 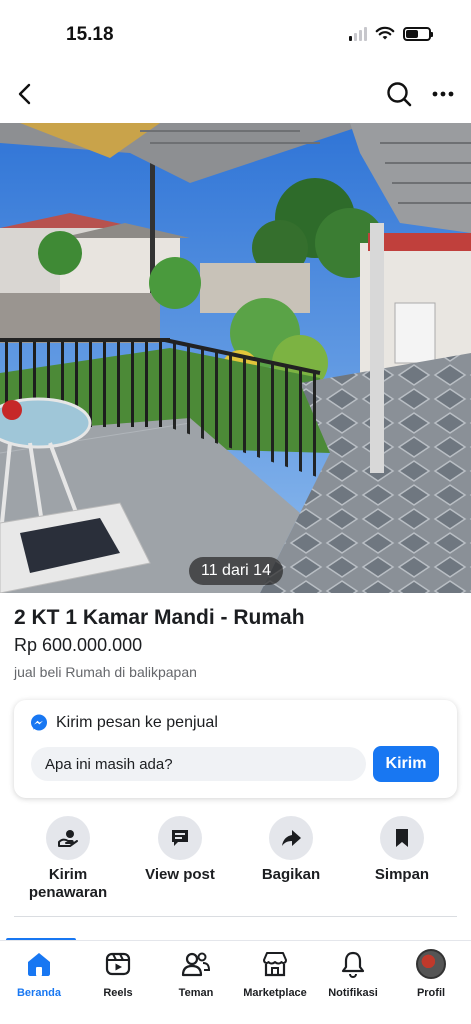 I want to click on friends-icon, so click(x=196, y=964).